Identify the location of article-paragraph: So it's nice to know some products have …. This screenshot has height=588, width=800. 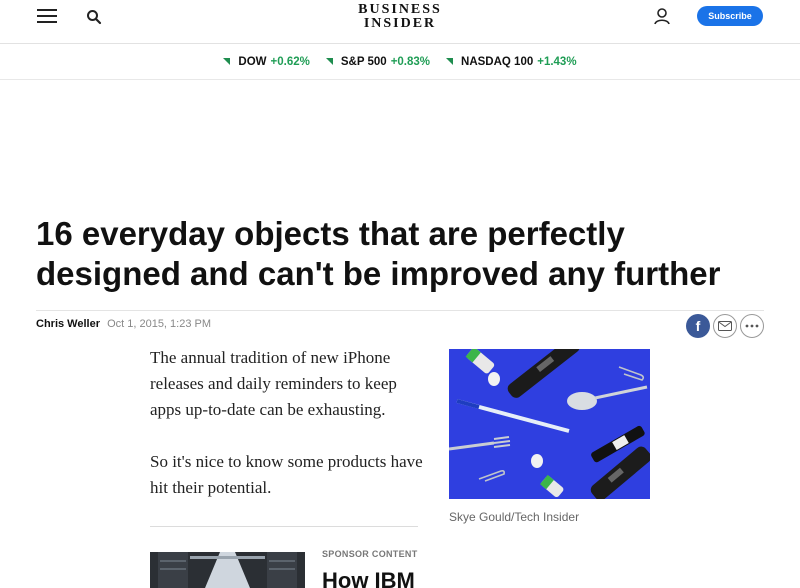
(286, 474).